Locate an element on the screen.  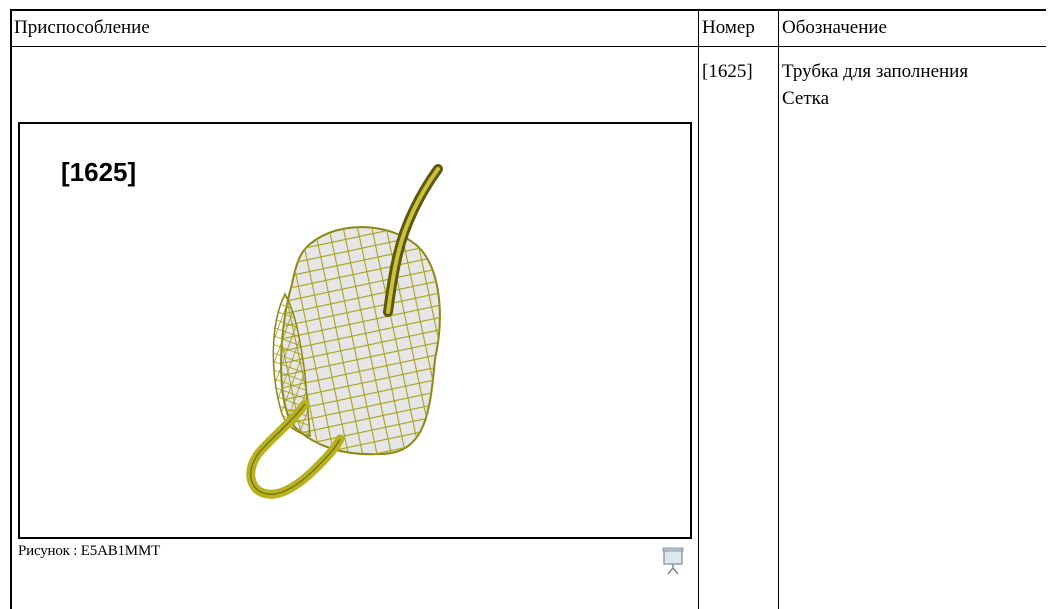
column-divider-number is located at coordinates (698, 309).